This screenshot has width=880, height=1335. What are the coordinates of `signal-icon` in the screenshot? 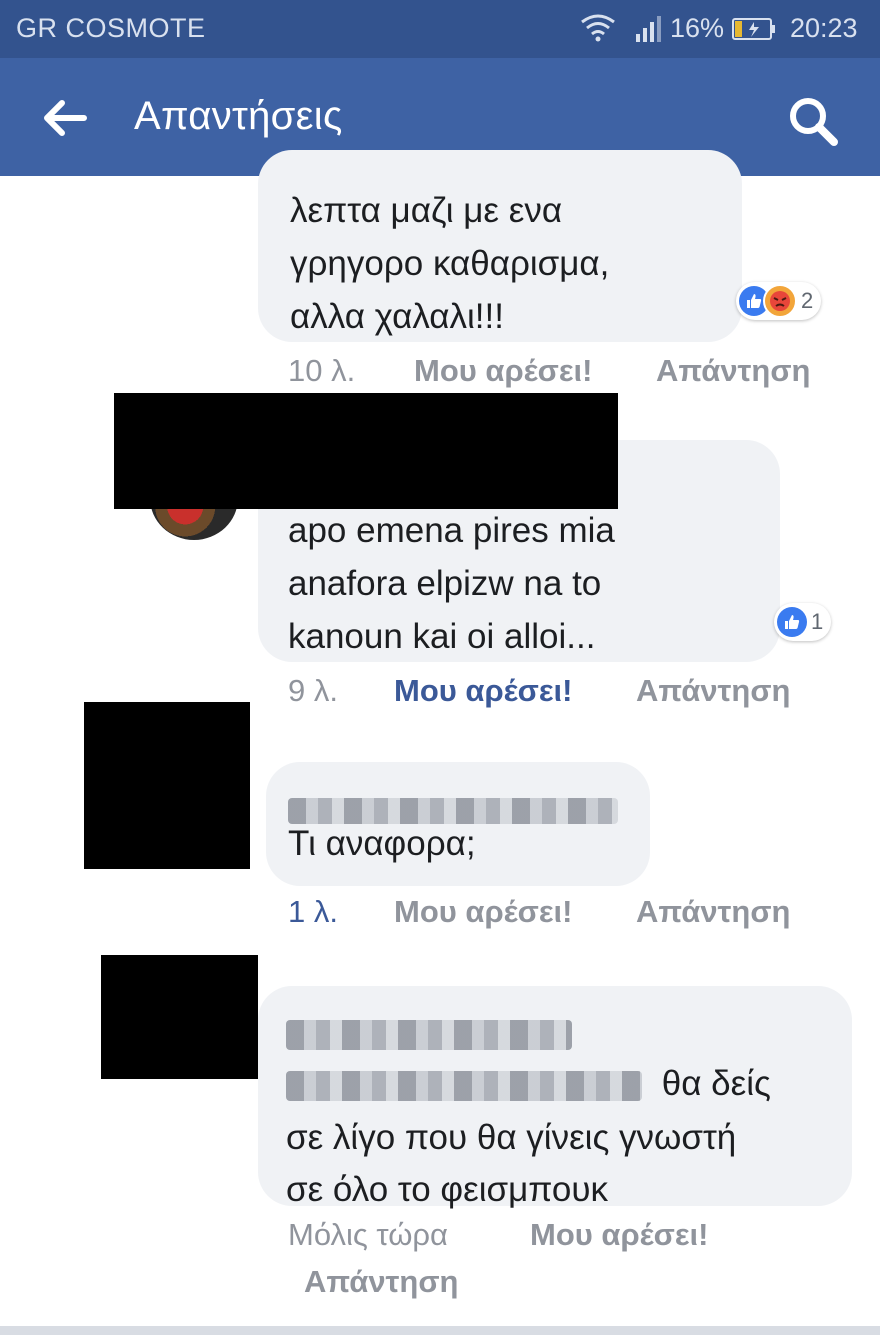 It's located at (648, 29).